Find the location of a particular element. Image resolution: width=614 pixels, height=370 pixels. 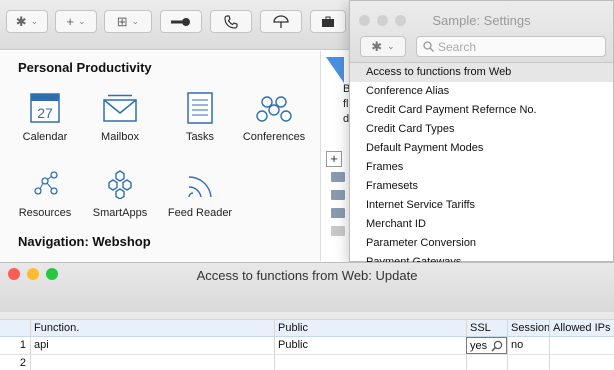

settings-popup-header: Sample: Settings ✱ ⌄ is located at coordinates (481, 32).